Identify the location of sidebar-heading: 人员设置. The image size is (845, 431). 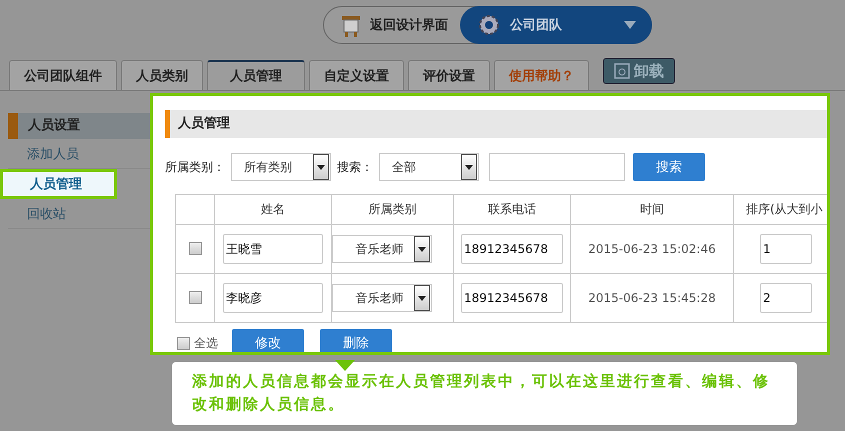
(79, 126).